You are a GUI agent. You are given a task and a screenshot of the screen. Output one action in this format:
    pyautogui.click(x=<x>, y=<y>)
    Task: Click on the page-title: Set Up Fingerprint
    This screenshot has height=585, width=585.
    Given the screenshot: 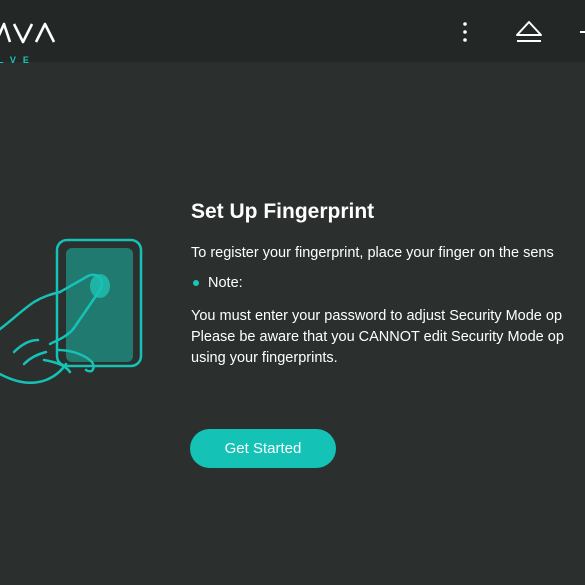 What is the action you would take?
    pyautogui.click(x=283, y=211)
    